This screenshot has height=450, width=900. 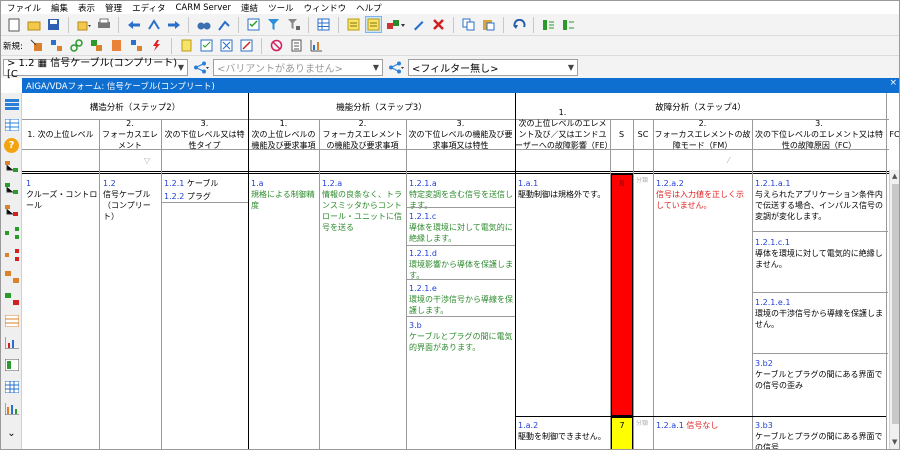 I want to click on help-icon: ?, so click(x=11, y=145).